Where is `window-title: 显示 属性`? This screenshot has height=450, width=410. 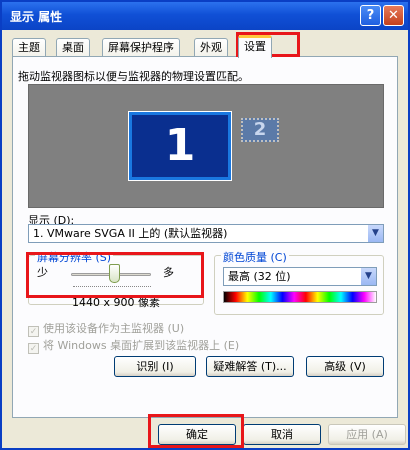 window-title: 显示 属性 is located at coordinates (36, 17).